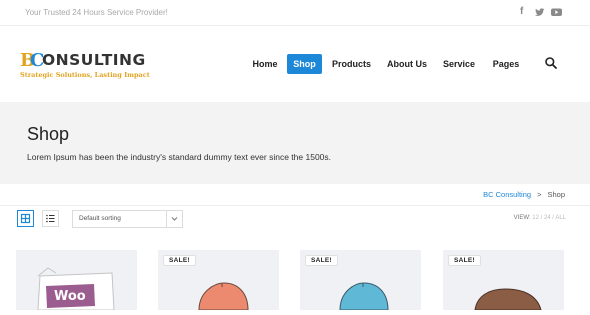 The width and height of the screenshot is (590, 315). Describe the element at coordinates (351, 64) in the screenshot. I see `nav-products: Products` at that location.